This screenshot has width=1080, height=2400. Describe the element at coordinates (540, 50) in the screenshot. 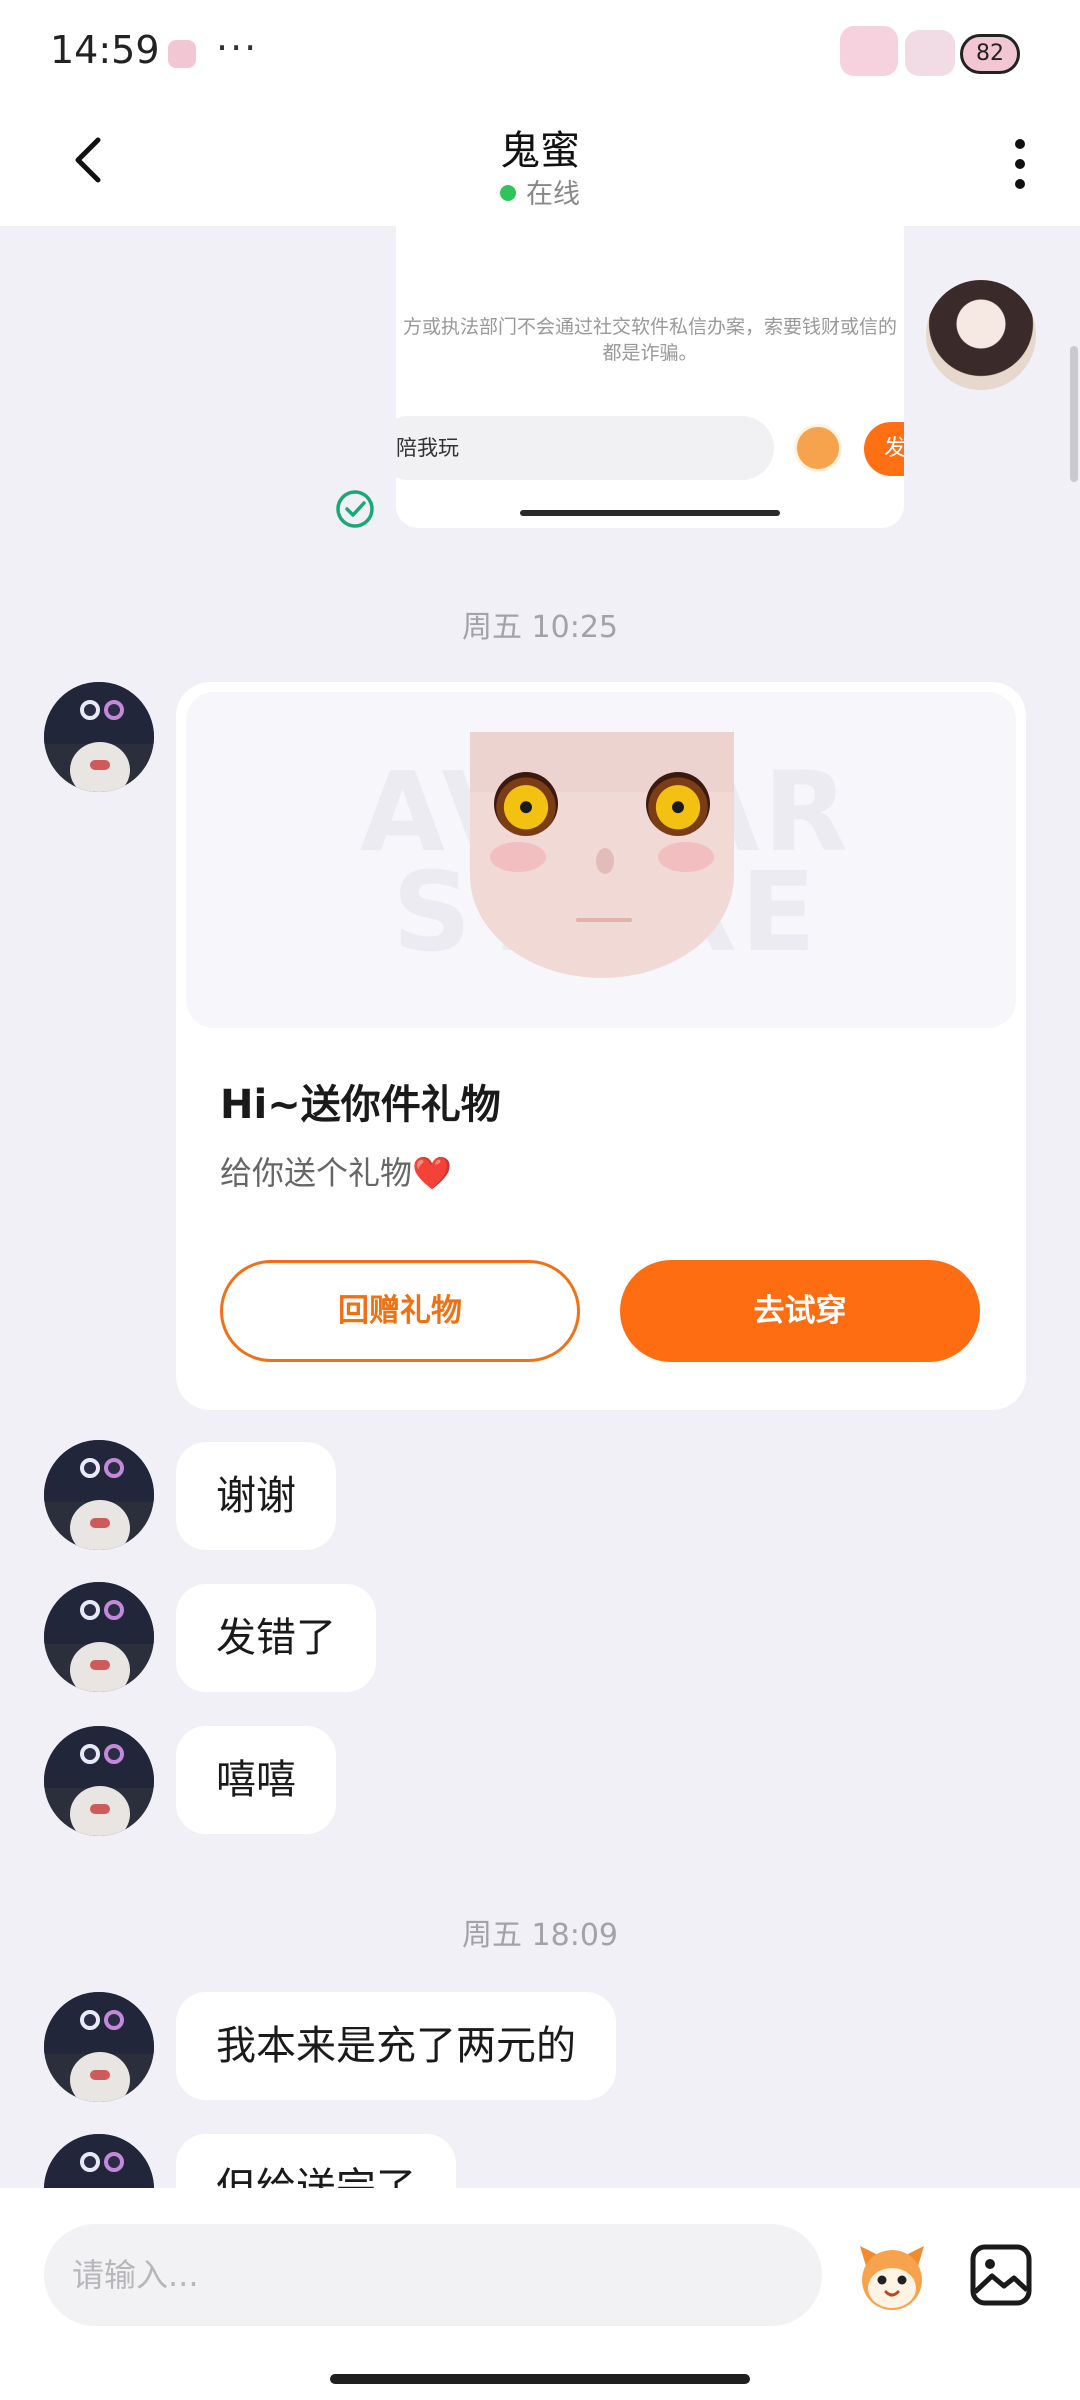

I see `status-bar: 14:59 ··· 82` at that location.